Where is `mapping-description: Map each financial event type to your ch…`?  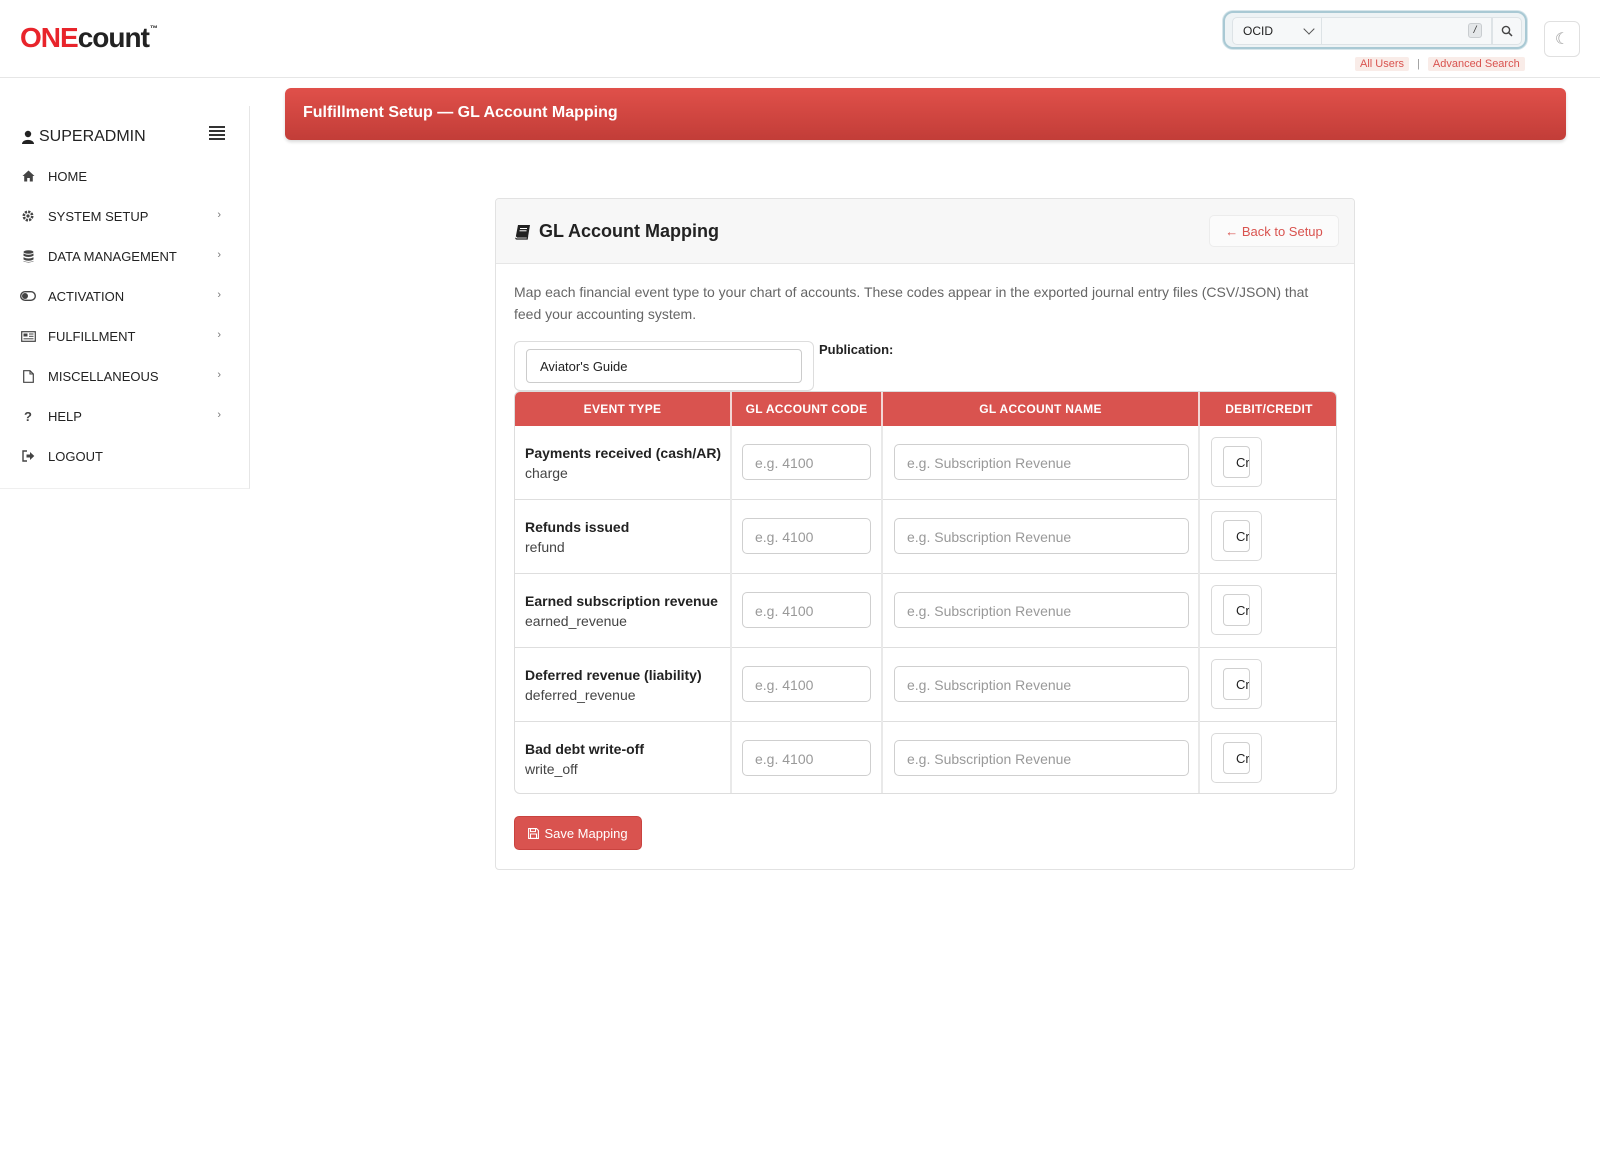
mapping-description: Map each financial event type to your ch… is located at coordinates (911, 303).